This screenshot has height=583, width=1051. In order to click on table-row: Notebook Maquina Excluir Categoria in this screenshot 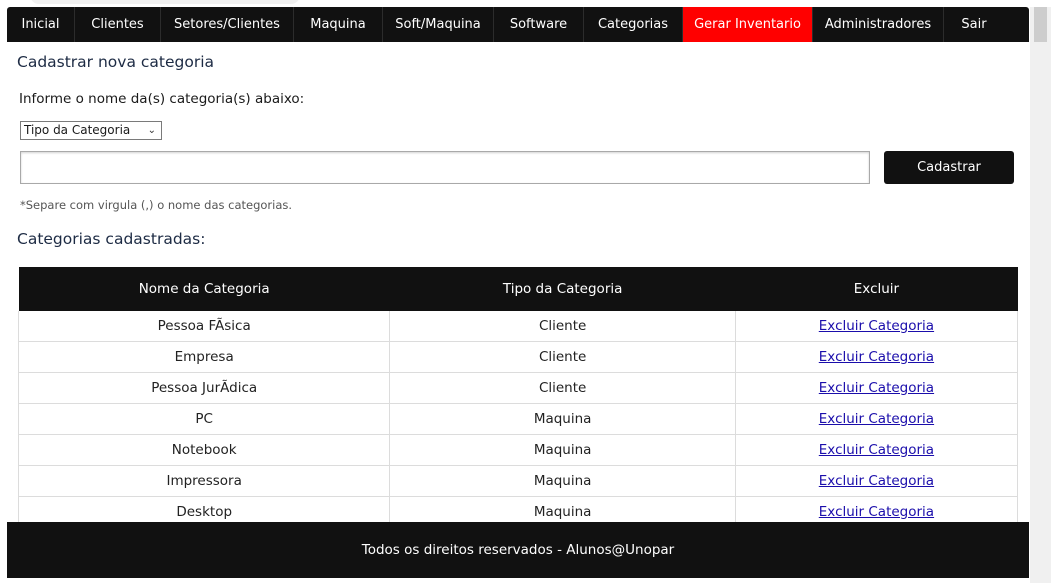, I will do `click(518, 450)`.